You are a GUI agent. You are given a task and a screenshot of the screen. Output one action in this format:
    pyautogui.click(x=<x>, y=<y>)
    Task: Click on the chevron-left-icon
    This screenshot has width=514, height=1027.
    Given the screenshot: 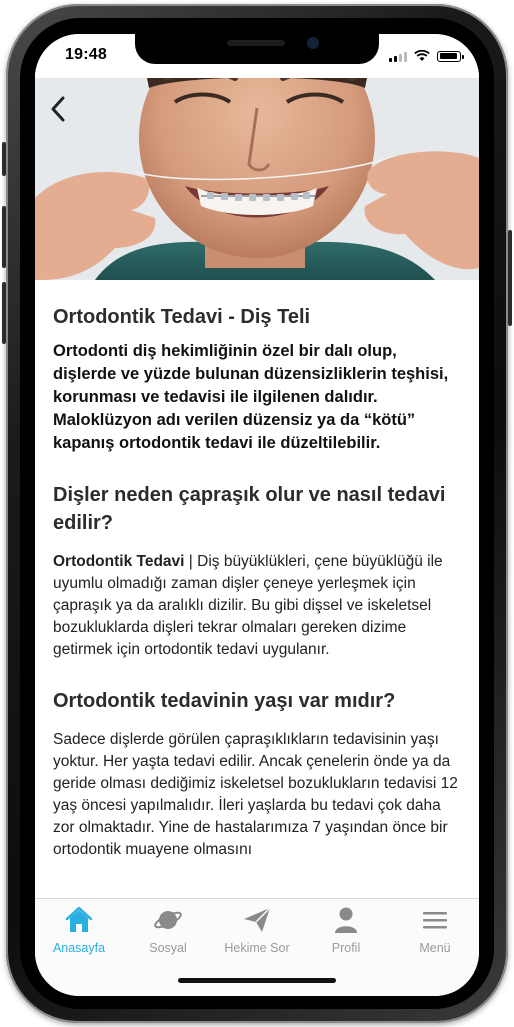 What is the action you would take?
    pyautogui.click(x=58, y=109)
    